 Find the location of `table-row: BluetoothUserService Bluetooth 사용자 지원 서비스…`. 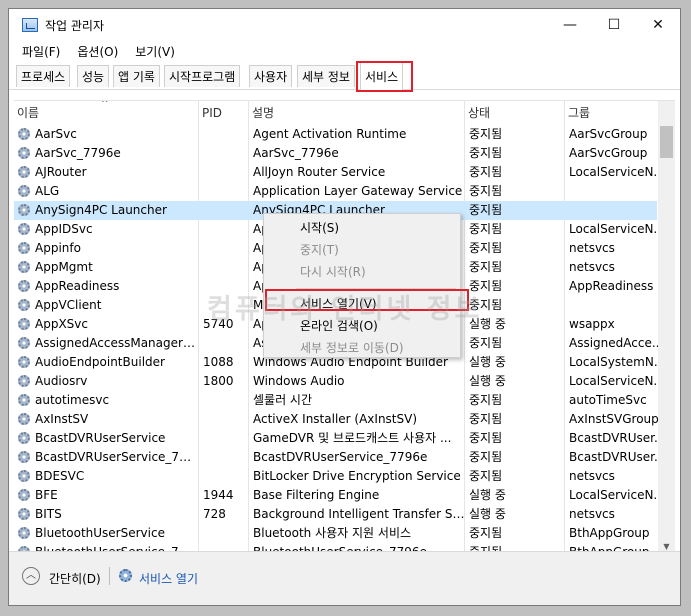

table-row: BluetoothUserService Bluetooth 사용자 지원 서비스… is located at coordinates (335, 533).